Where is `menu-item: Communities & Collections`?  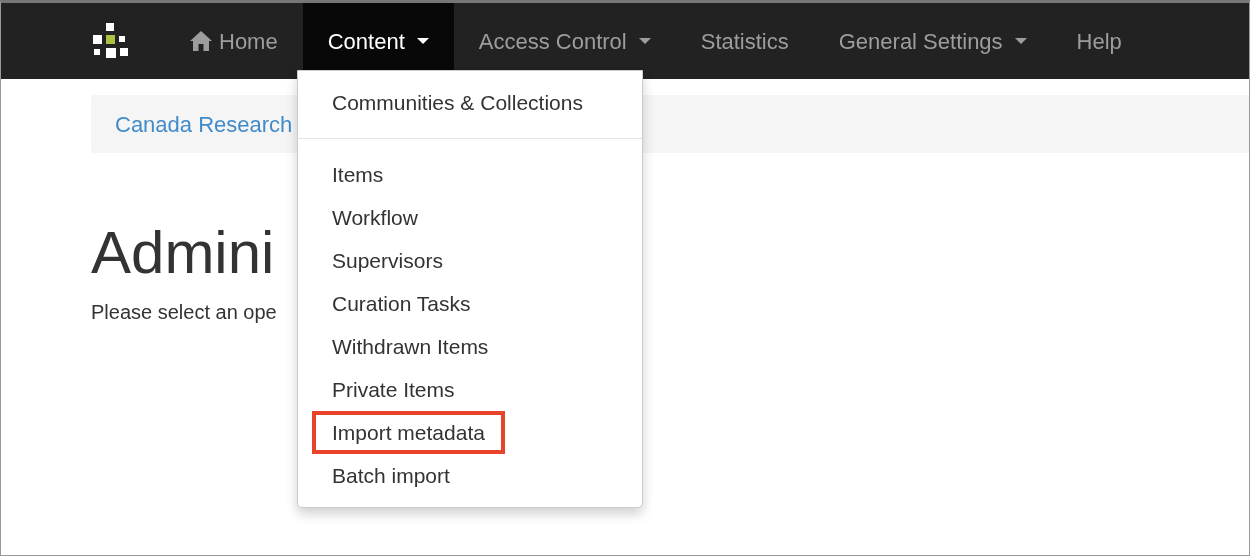
menu-item: Communities & Collections is located at coordinates (457, 102).